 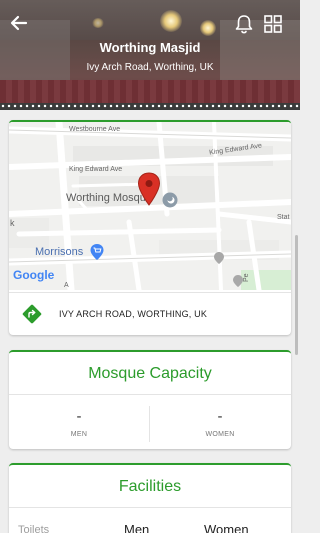 What do you see at coordinates (133, 314) in the screenshot?
I see `address-text: IVY ARCH ROAD, WORTHING, UK` at bounding box center [133, 314].